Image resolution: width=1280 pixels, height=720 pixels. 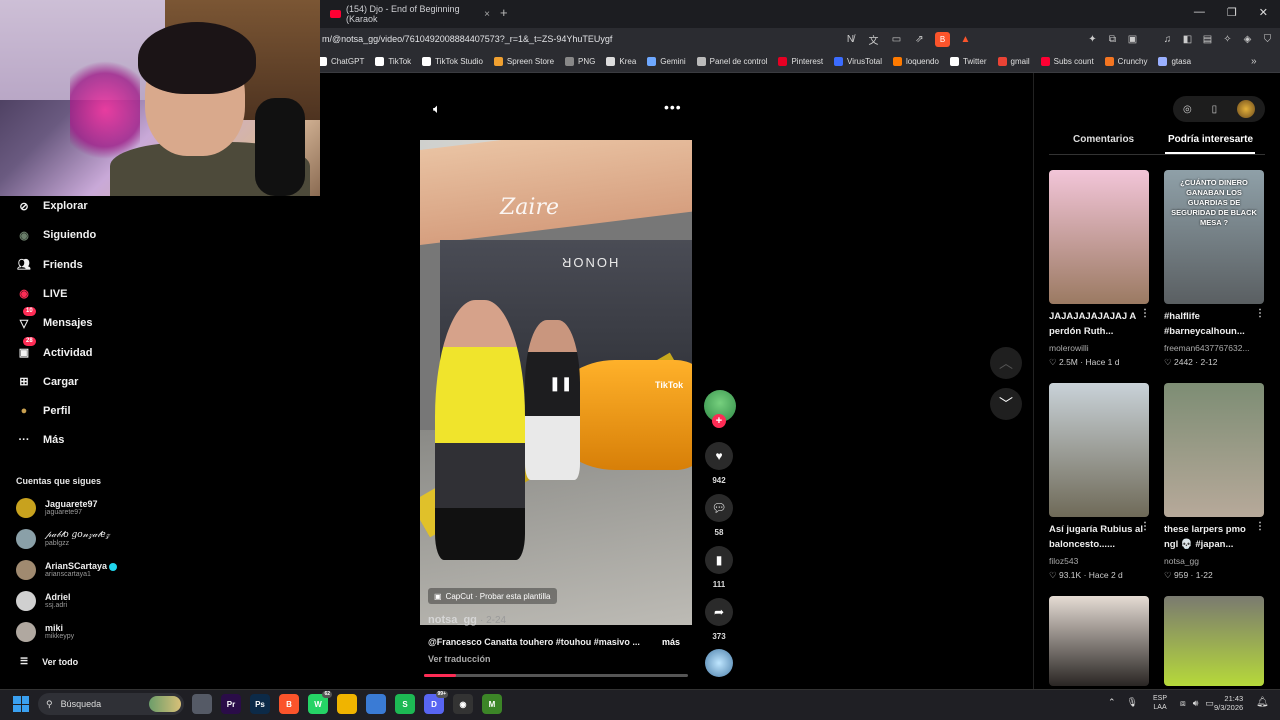 I want to click on sidebar-item-explorar: ⊘ Explorar, so click(x=50, y=206).